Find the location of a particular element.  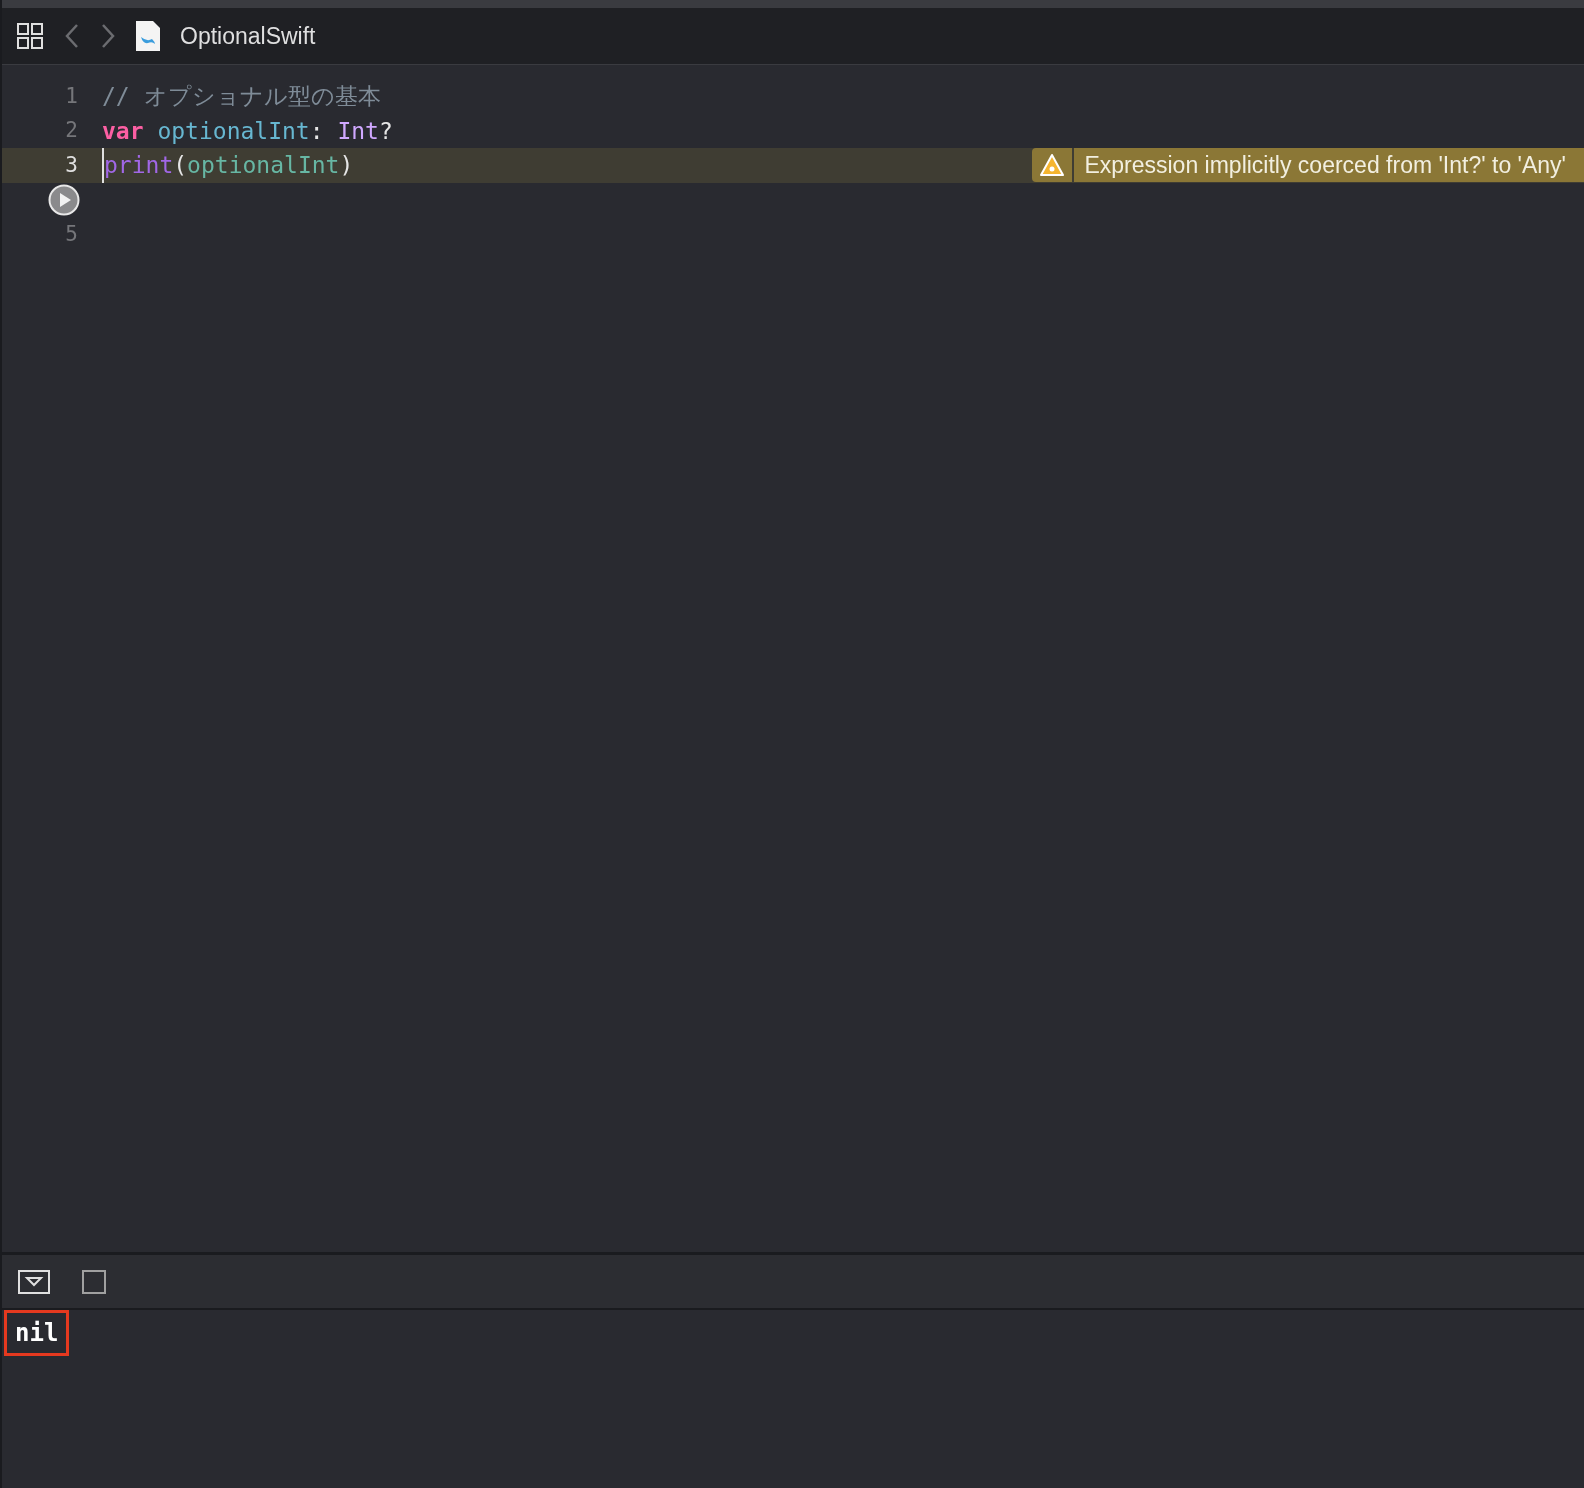

forward-icon is located at coordinates (108, 36).